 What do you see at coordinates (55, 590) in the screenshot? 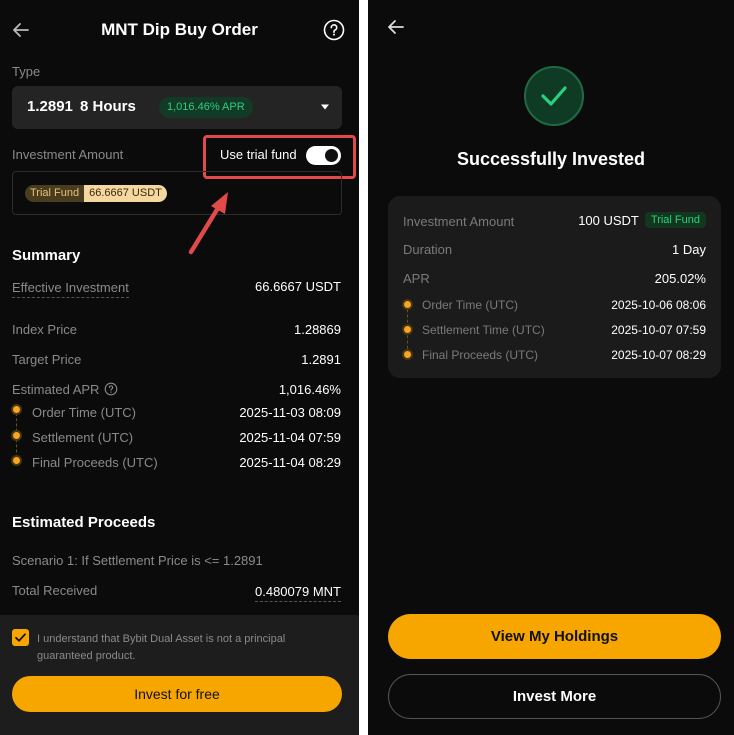
I see `total-received-label: Total Received` at bounding box center [55, 590].